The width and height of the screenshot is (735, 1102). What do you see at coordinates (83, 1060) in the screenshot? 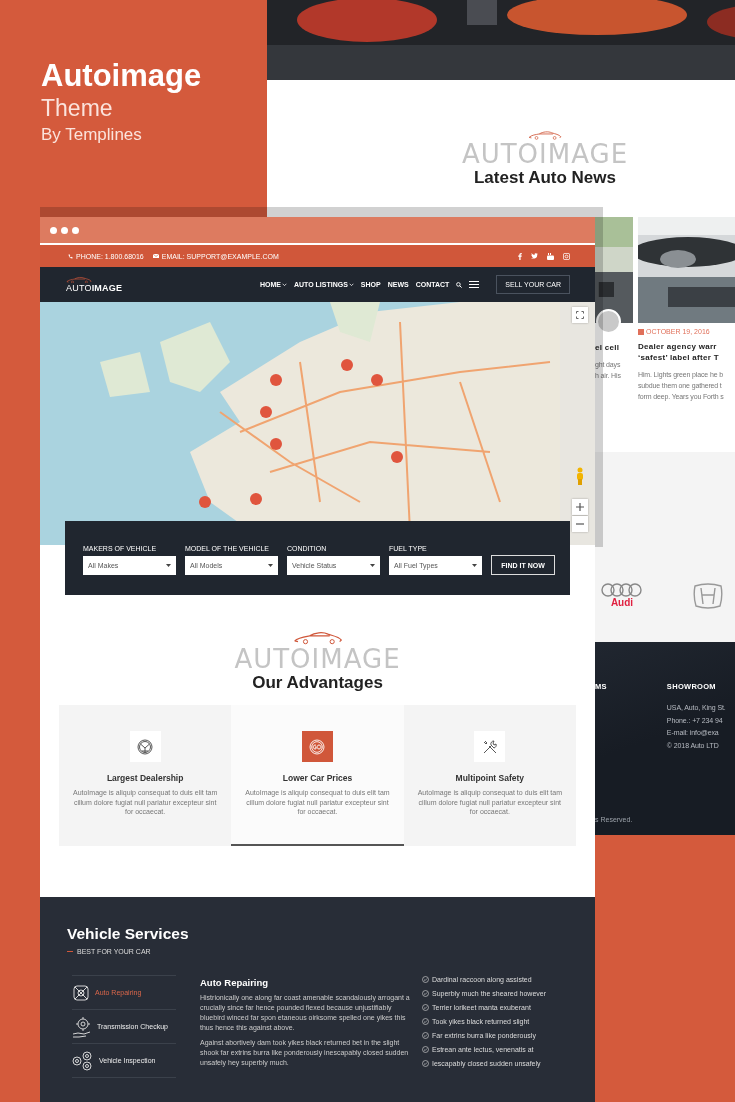
I see `gears-icon` at bounding box center [83, 1060].